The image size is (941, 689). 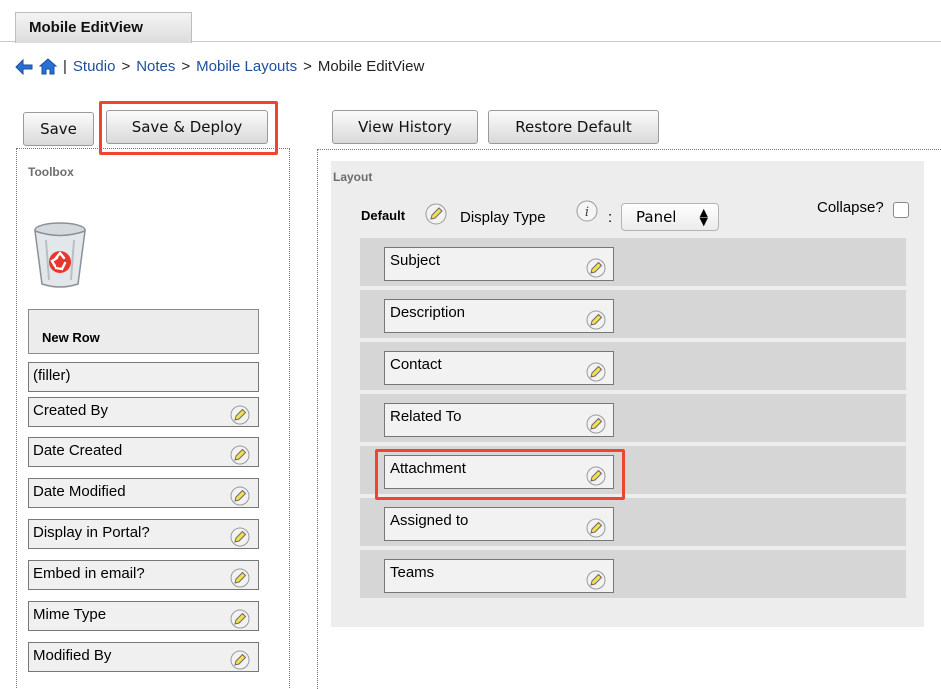 I want to click on toolbox-field: Modified By, so click(x=143, y=657).